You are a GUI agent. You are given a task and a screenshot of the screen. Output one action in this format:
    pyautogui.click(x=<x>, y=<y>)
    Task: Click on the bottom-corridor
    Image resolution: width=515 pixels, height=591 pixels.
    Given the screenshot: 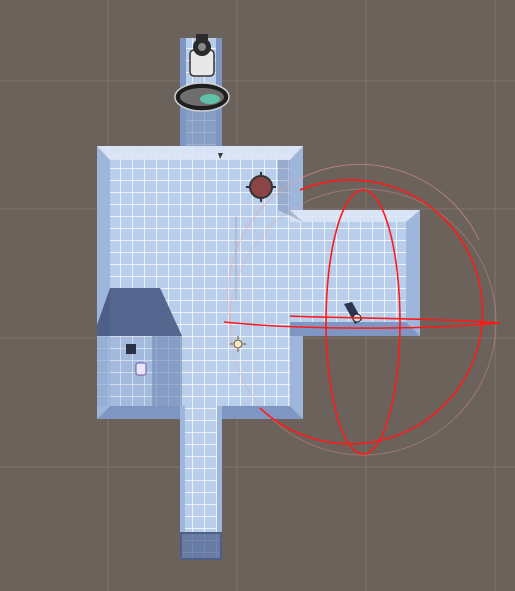 What is the action you would take?
    pyautogui.click(x=201, y=483)
    